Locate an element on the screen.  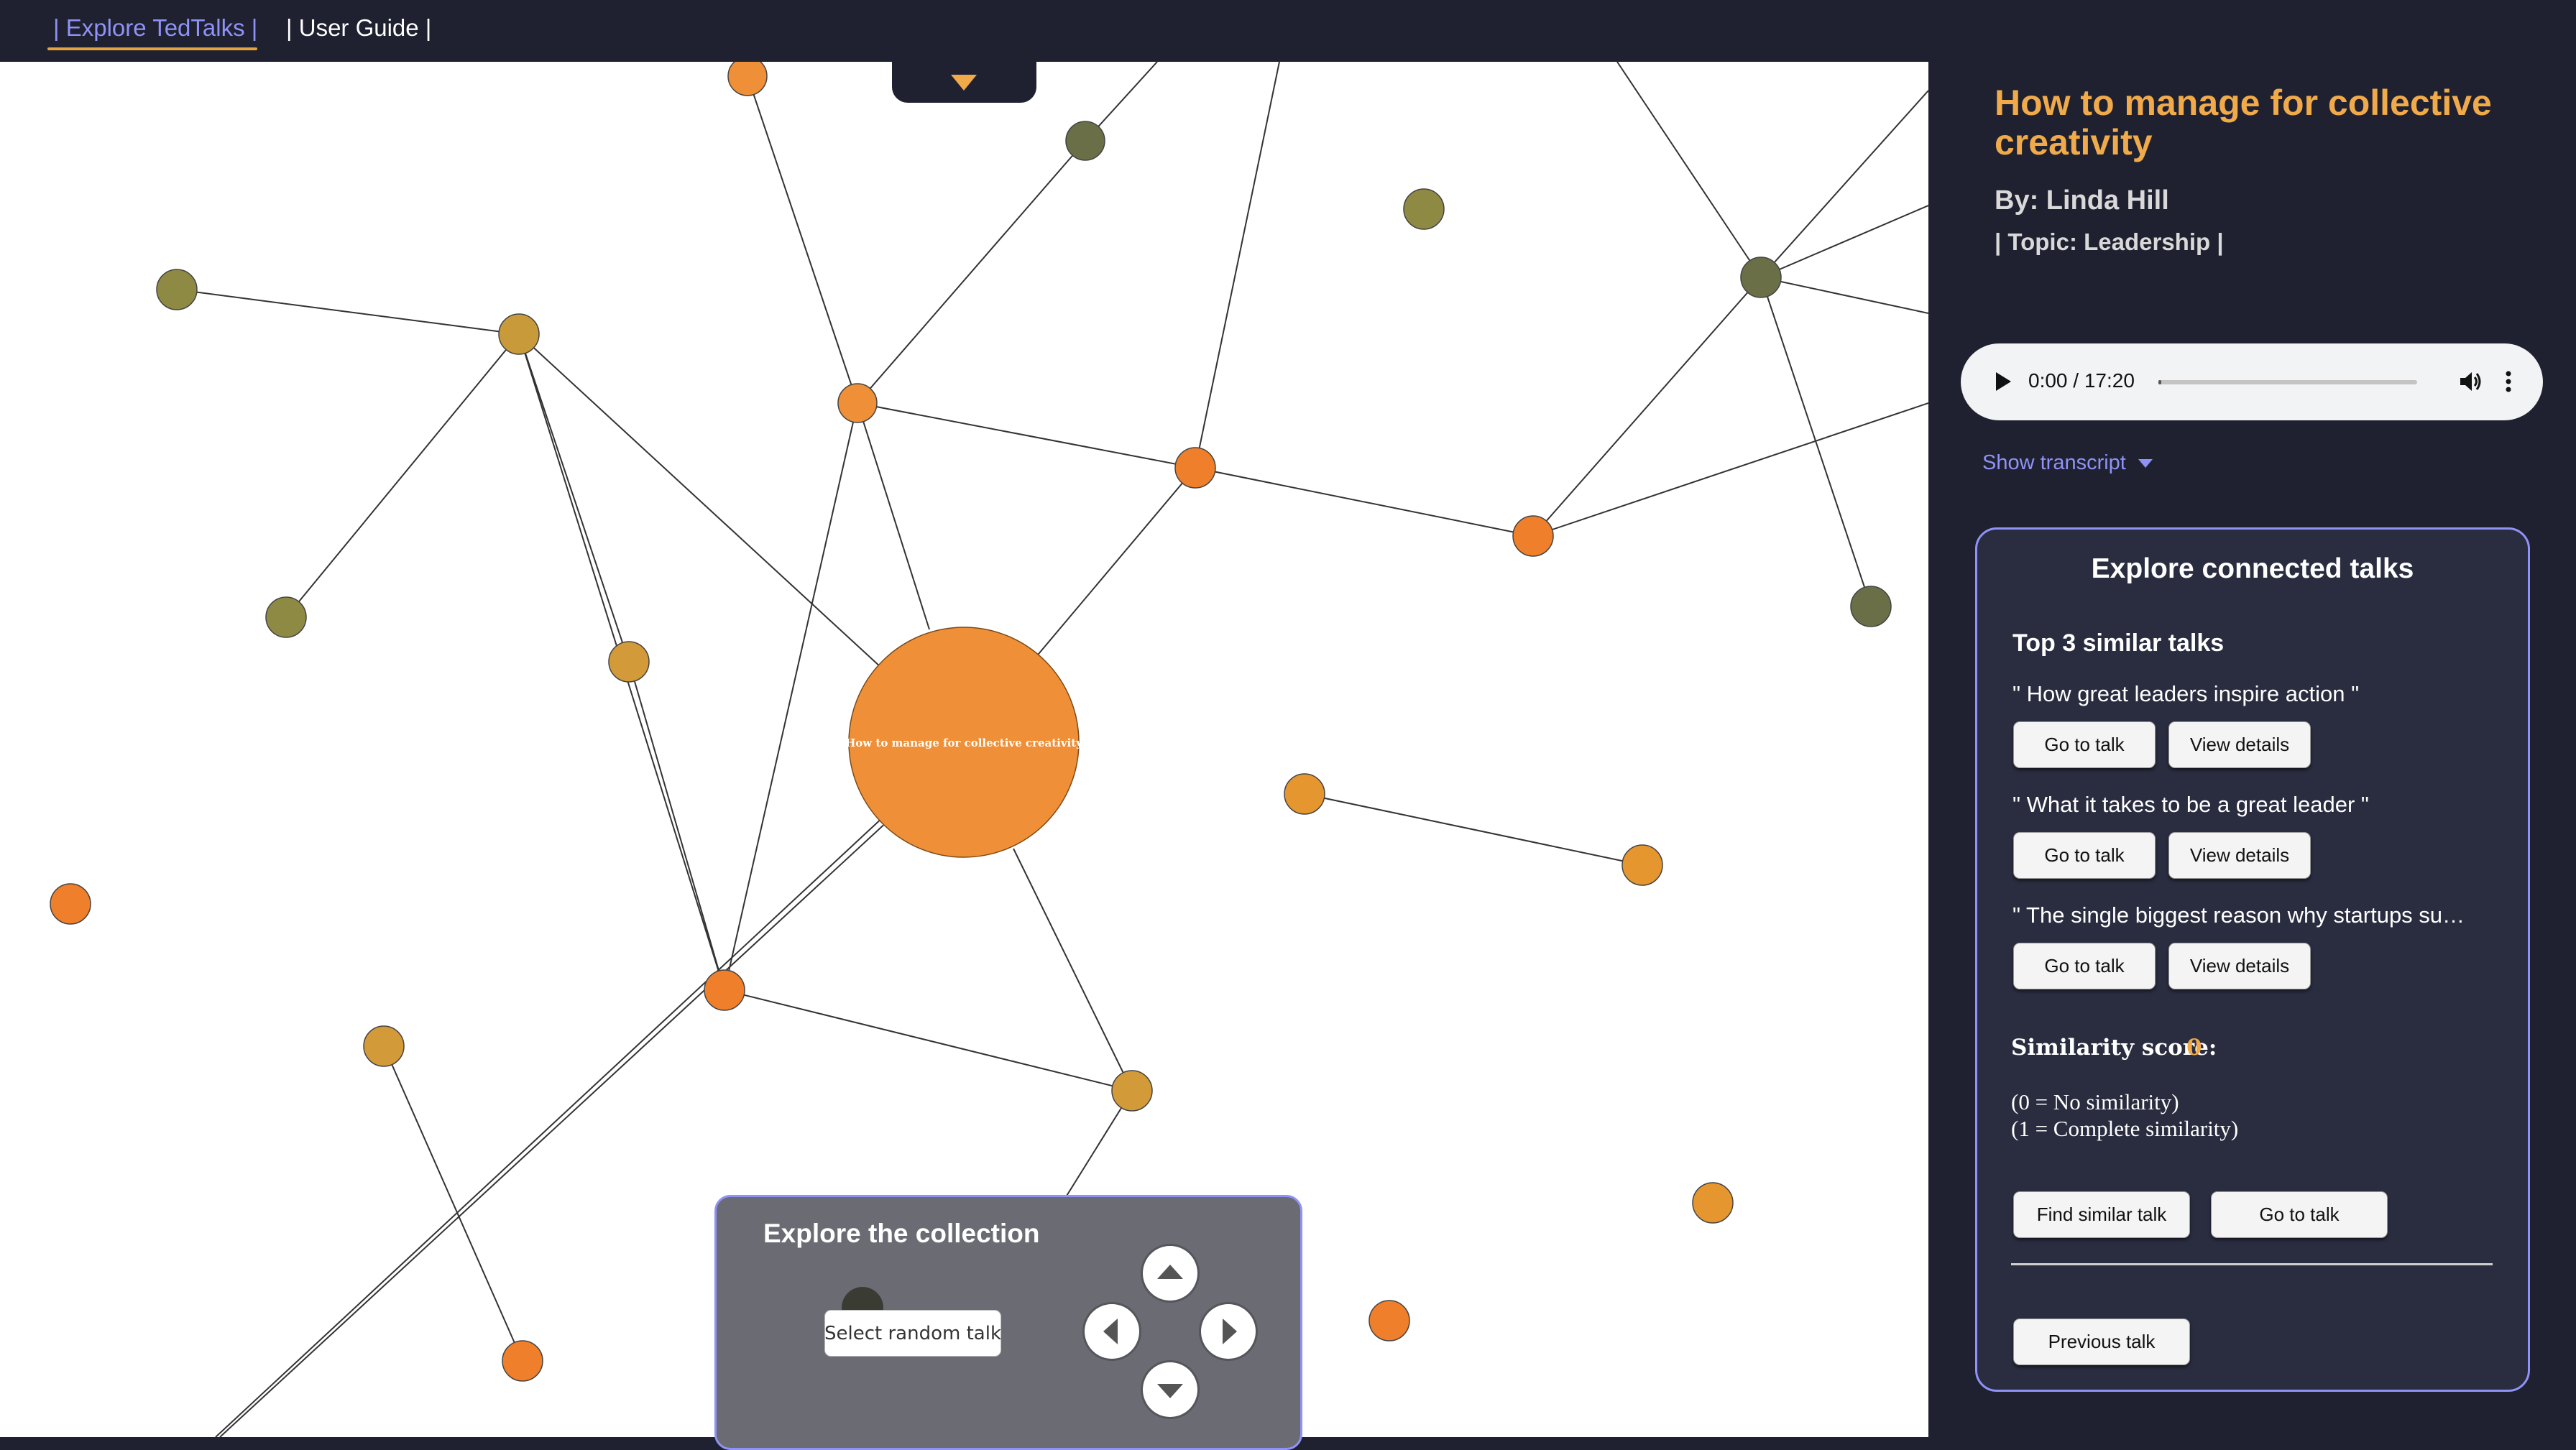
navigate-up-button is located at coordinates (1170, 1273).